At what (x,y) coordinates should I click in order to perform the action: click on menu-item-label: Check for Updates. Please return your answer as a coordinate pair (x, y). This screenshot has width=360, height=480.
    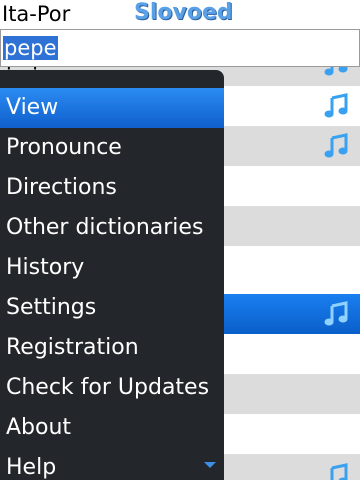
    Looking at the image, I should click on (108, 387).